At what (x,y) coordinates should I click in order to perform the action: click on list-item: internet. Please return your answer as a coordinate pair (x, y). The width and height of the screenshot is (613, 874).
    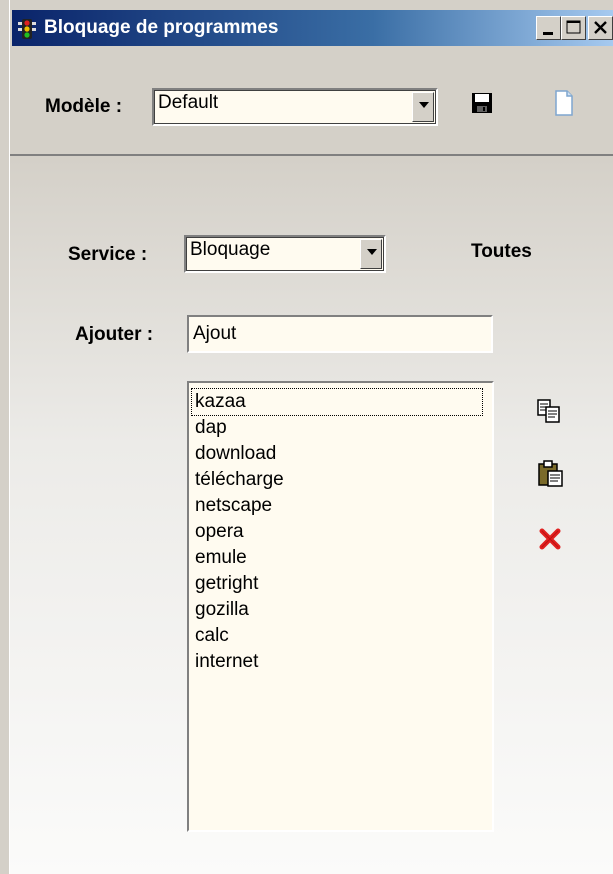
    Looking at the image, I should click on (226, 662).